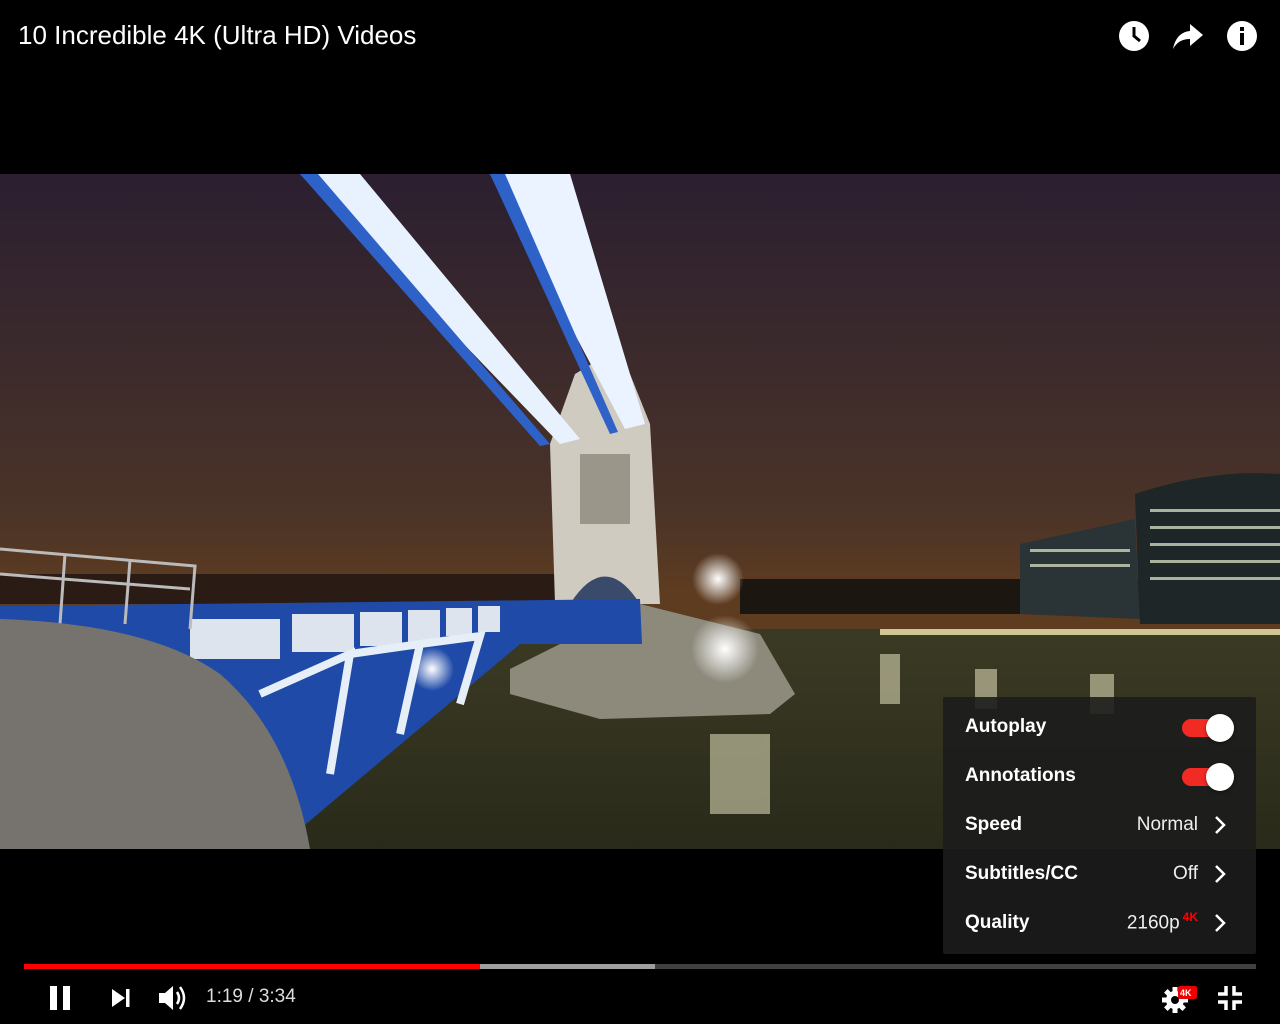  Describe the element at coordinates (994, 824) in the screenshot. I see `speed-label: Speed` at that location.